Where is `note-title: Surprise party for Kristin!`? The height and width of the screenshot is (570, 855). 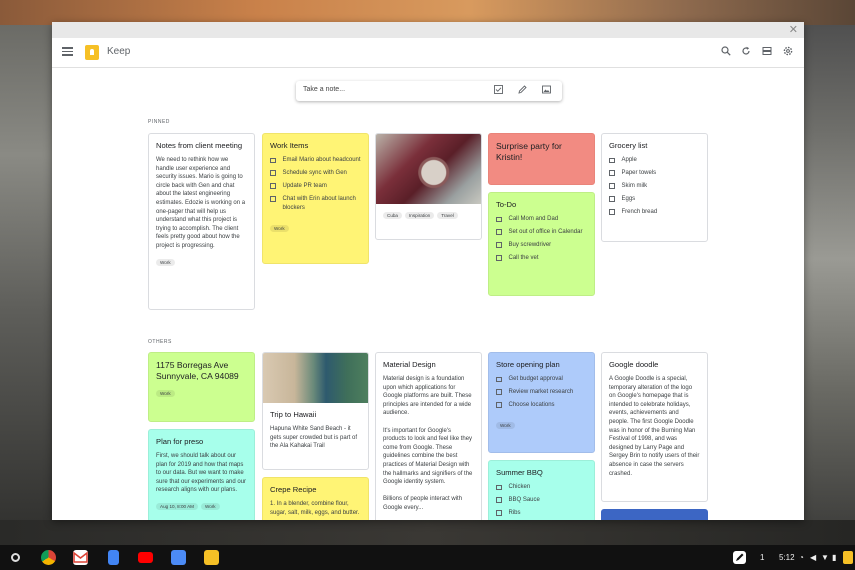
note-title: Surprise party for Kristin! is located at coordinates (529, 151).